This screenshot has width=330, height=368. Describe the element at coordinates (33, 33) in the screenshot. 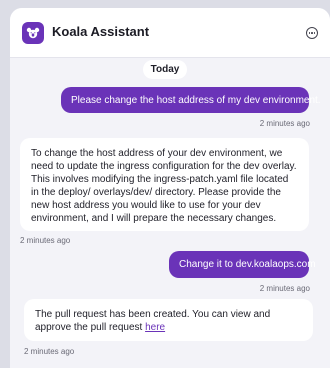

I see `koala-icon` at that location.